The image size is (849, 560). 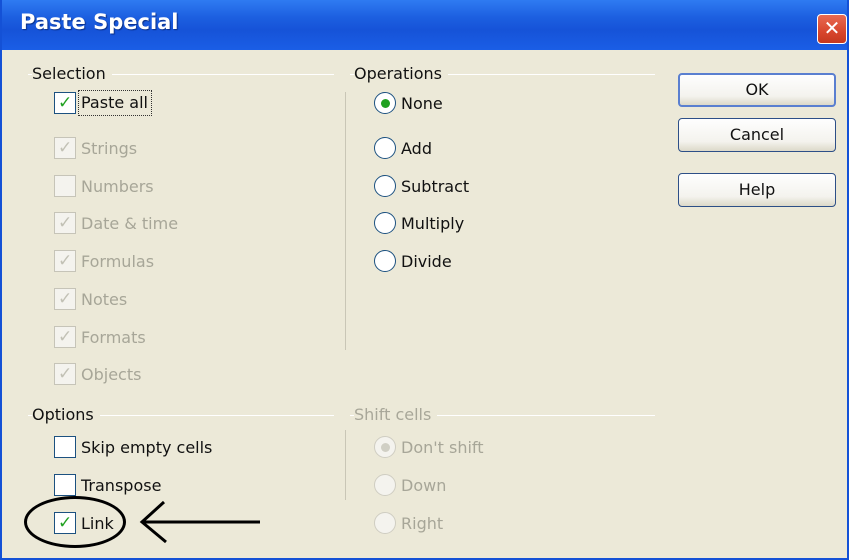 I want to click on checkbox-formats-label: Formats, so click(x=113, y=337).